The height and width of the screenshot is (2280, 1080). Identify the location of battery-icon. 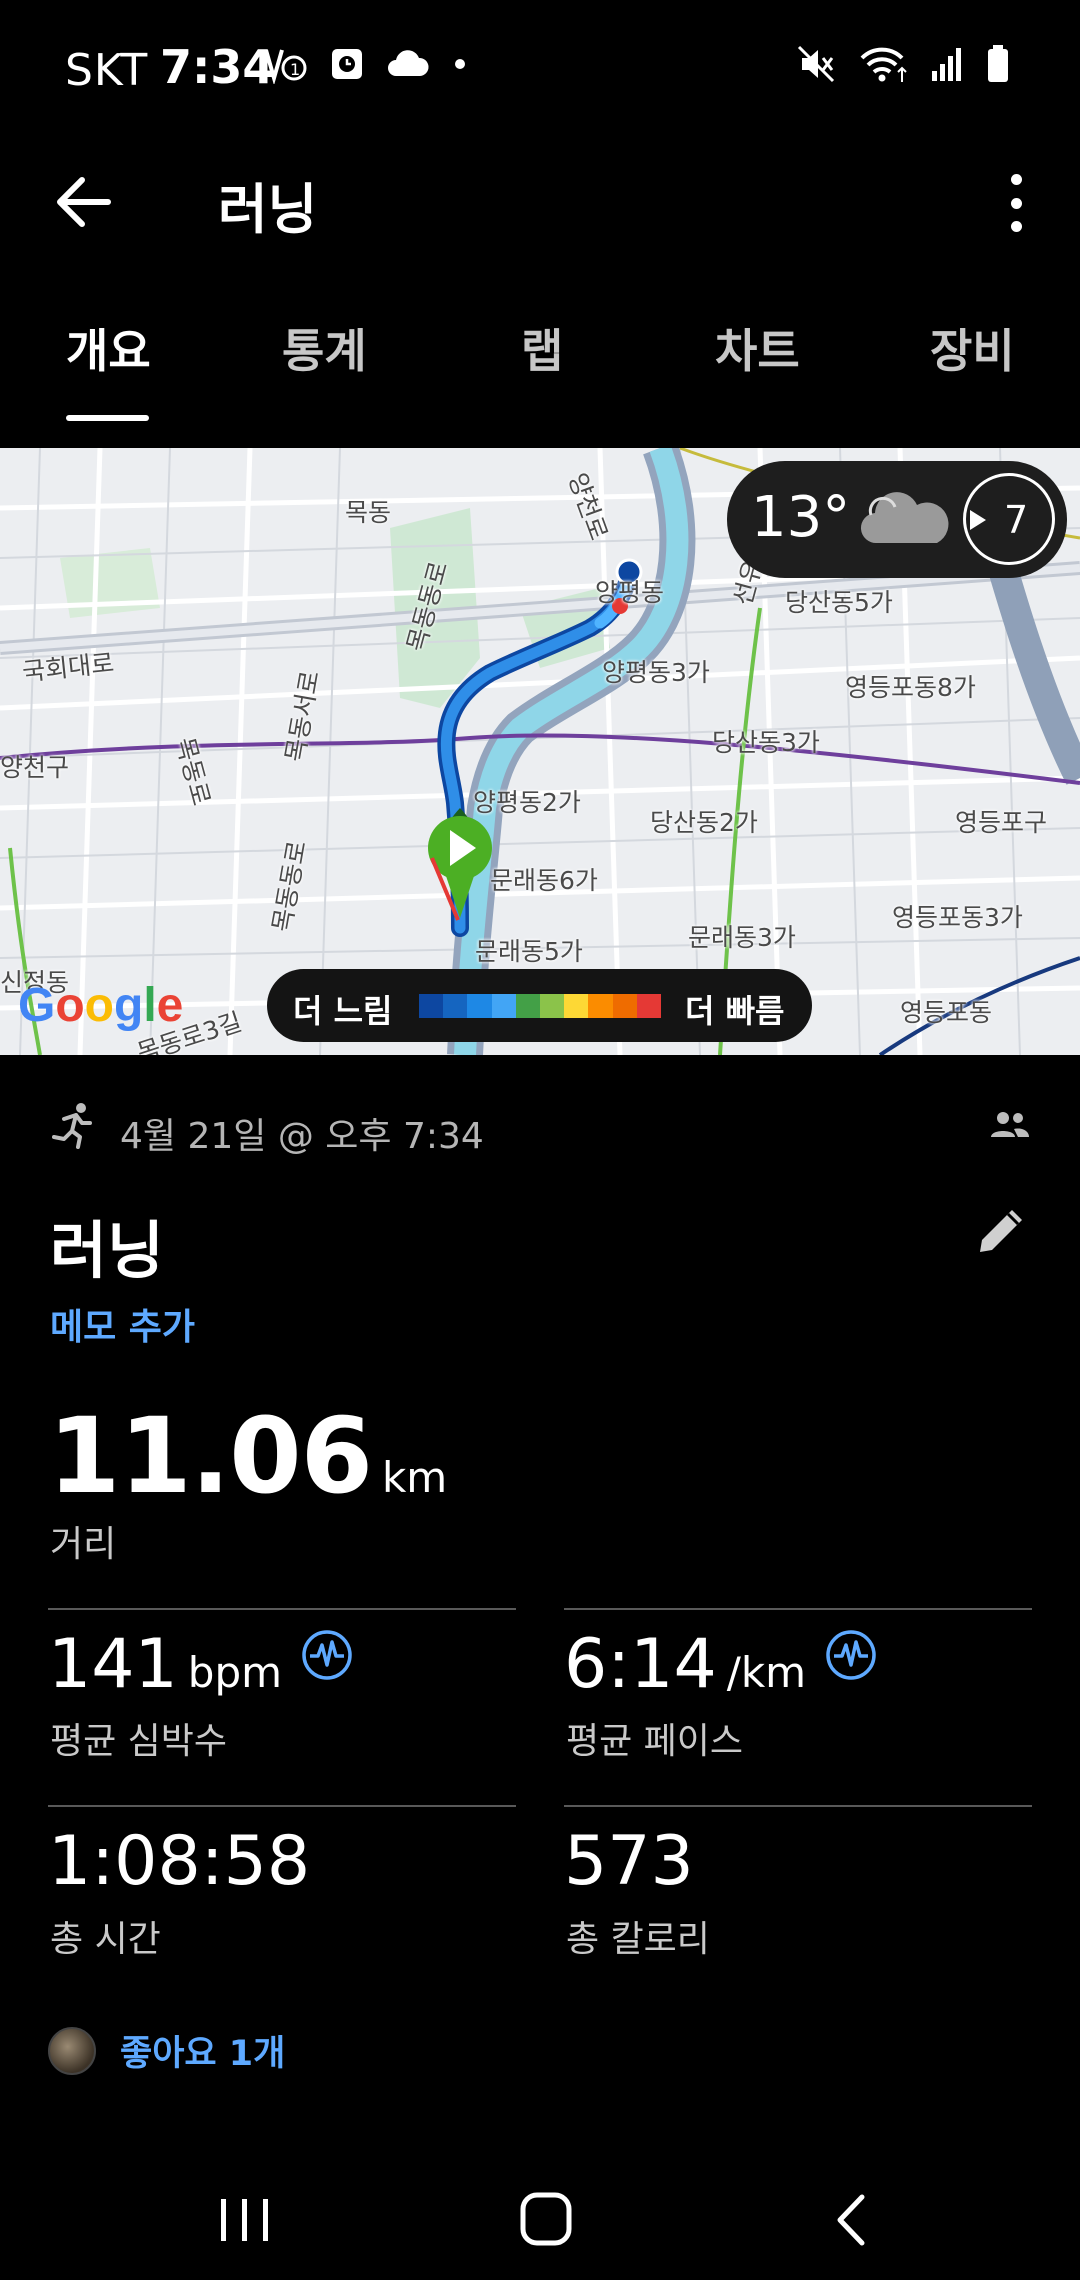
(998, 63).